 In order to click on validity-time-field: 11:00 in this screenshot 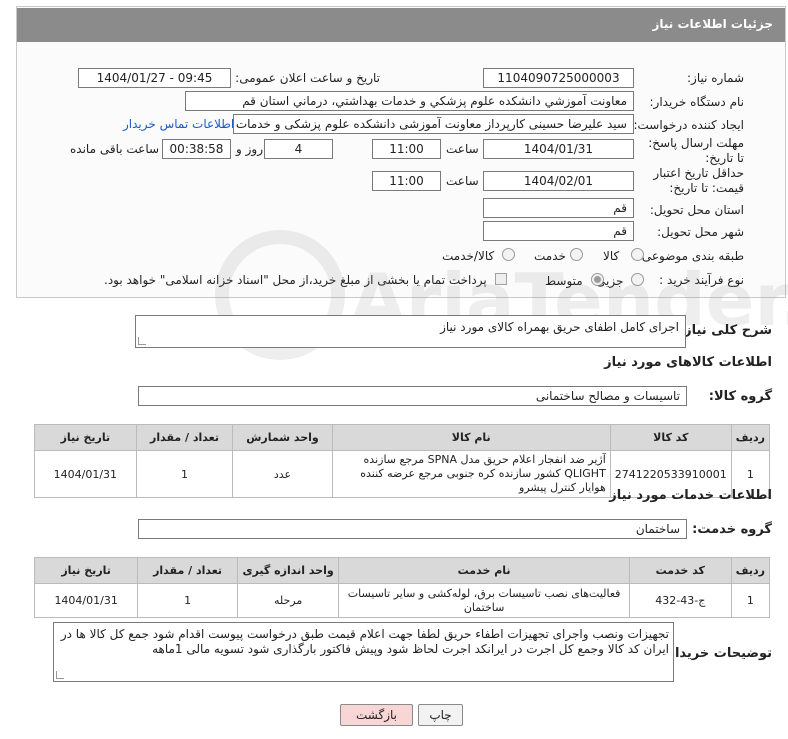, I will do `click(406, 181)`.